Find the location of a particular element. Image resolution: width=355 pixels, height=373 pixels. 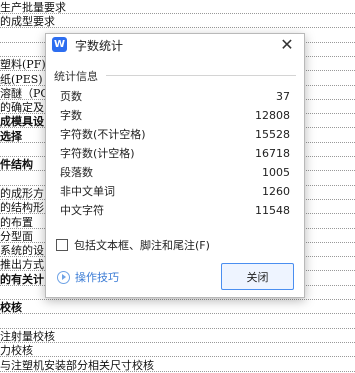

stat-row-non-chinese-words: 非中文单词 1260 is located at coordinates (175, 191).